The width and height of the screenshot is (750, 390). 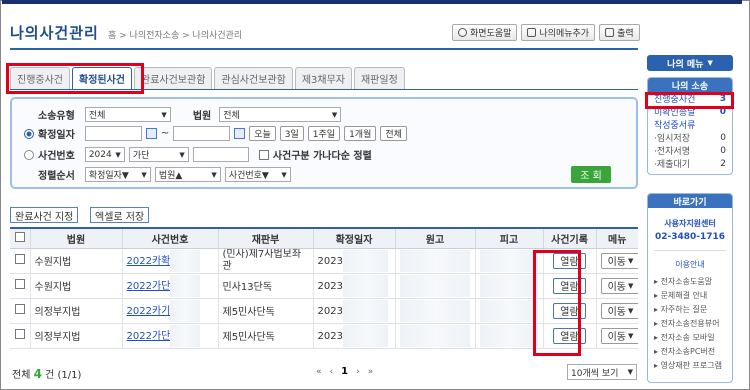 I want to click on court-cell: 의정부지법, so click(x=75, y=336).